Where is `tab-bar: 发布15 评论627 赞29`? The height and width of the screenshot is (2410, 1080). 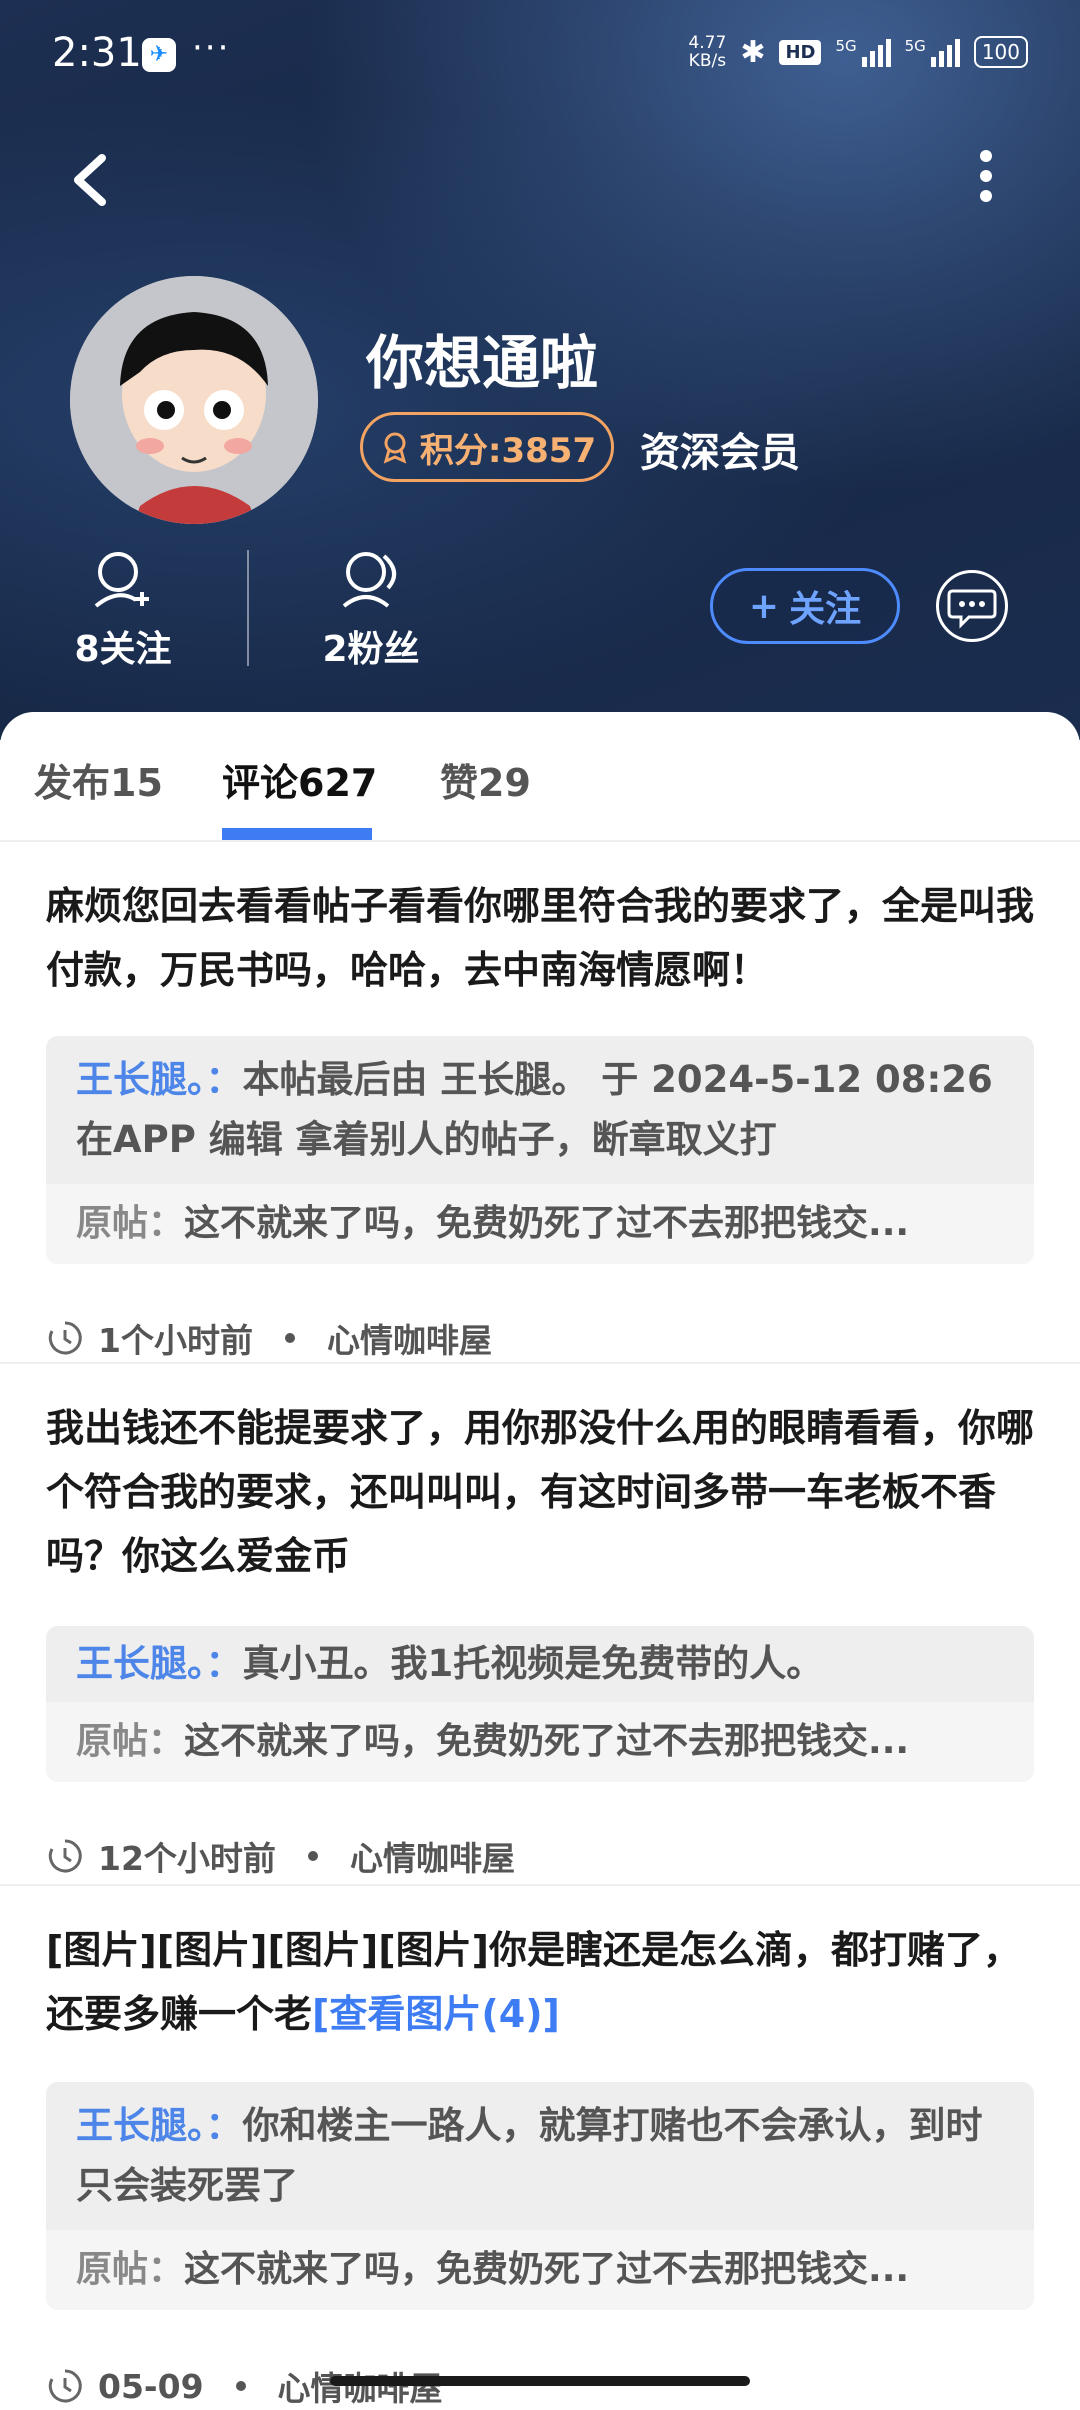
tab-bar: 发布15 评论627 赞29 is located at coordinates (540, 777).